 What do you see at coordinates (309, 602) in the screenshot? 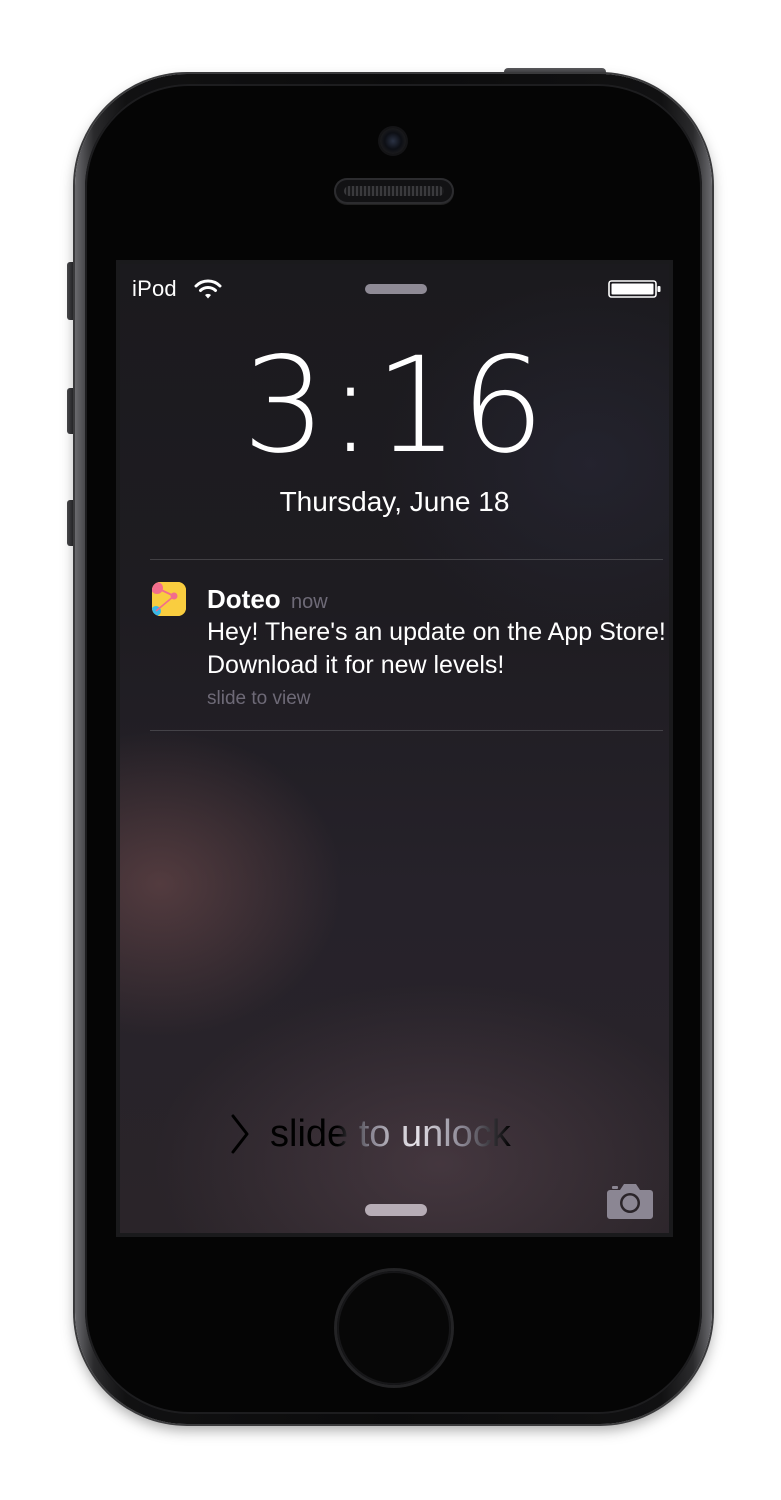
I see `notification-time: now` at bounding box center [309, 602].